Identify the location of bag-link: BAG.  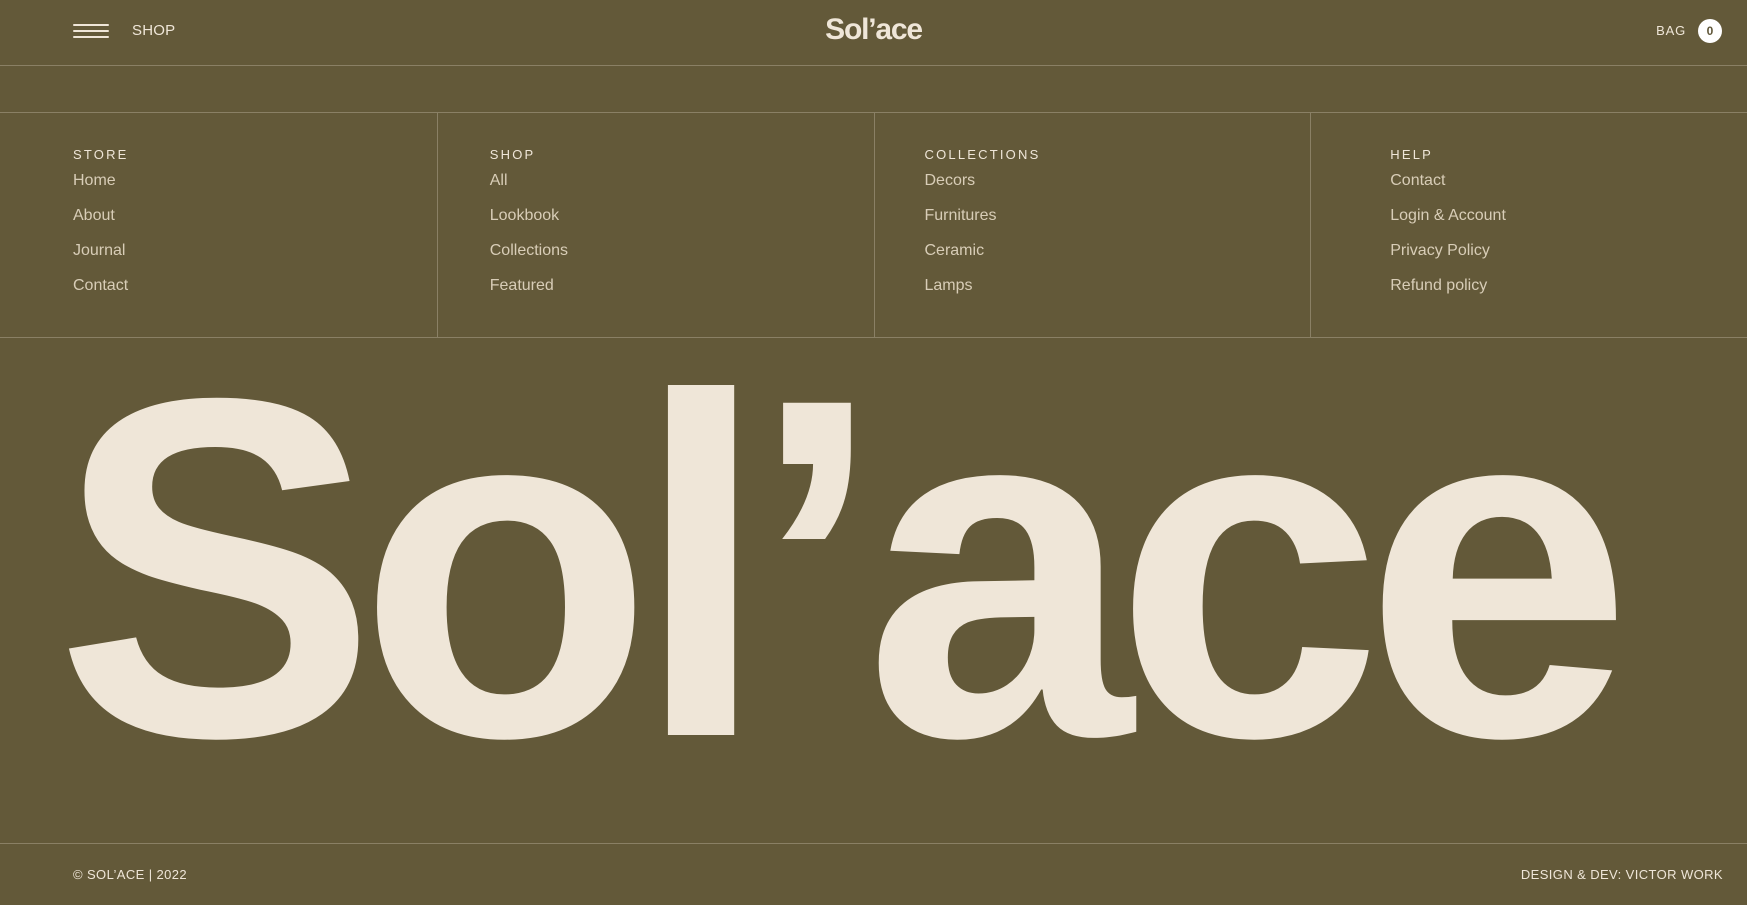
(1671, 31).